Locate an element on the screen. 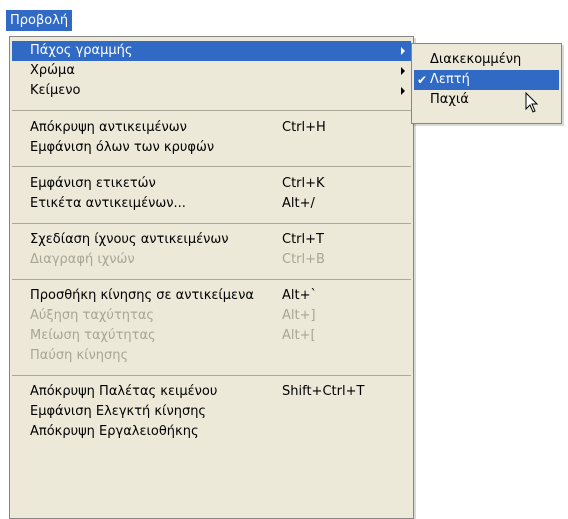  menu-item-shortcut: Alt+[ is located at coordinates (299, 335).